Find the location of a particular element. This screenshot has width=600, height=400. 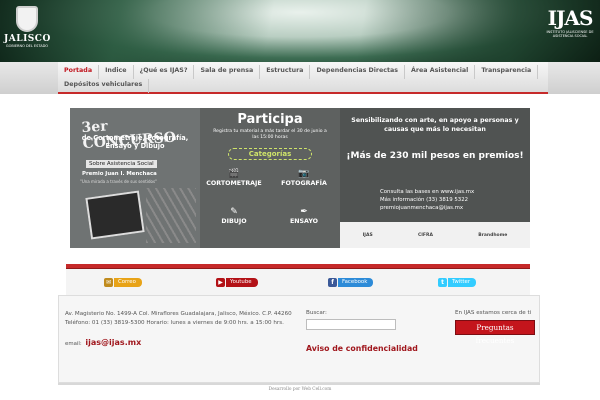

category-cortometraje: 🎬 CORTOMETRAJE is located at coordinates (234, 178).